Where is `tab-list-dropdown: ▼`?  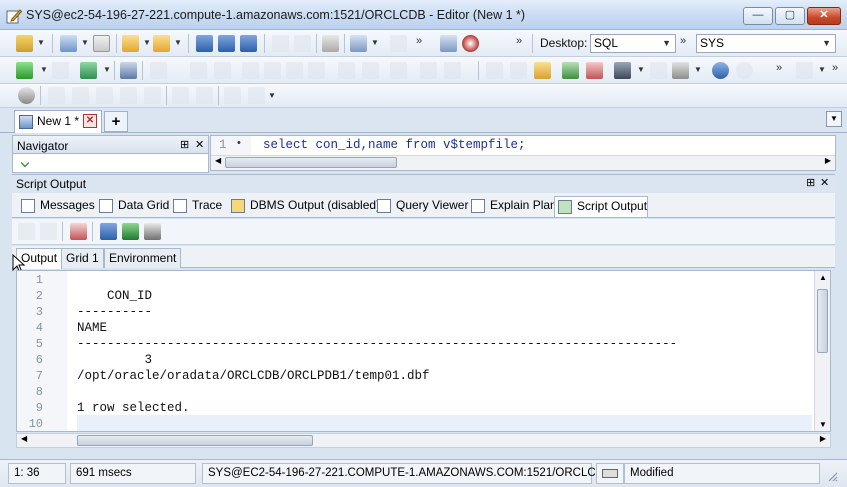
tab-list-dropdown: ▼ is located at coordinates (834, 119).